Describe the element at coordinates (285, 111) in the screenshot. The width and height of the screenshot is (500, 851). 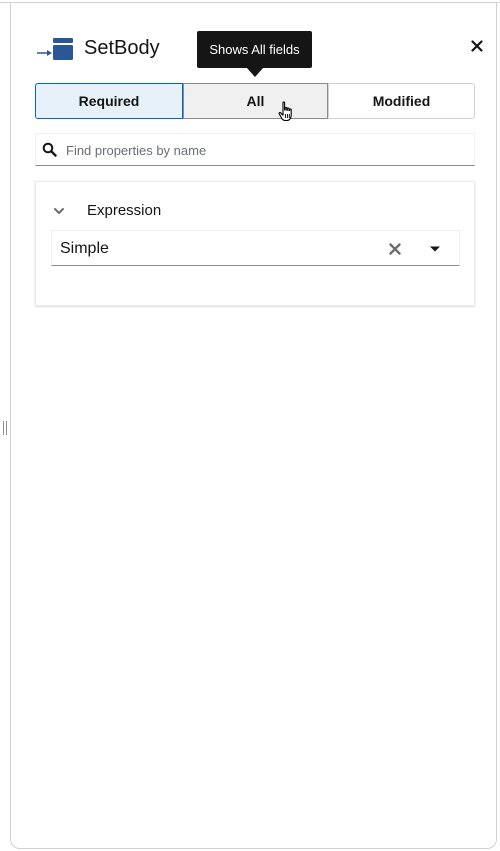
I see `hand-pointer-cursor-icon` at that location.